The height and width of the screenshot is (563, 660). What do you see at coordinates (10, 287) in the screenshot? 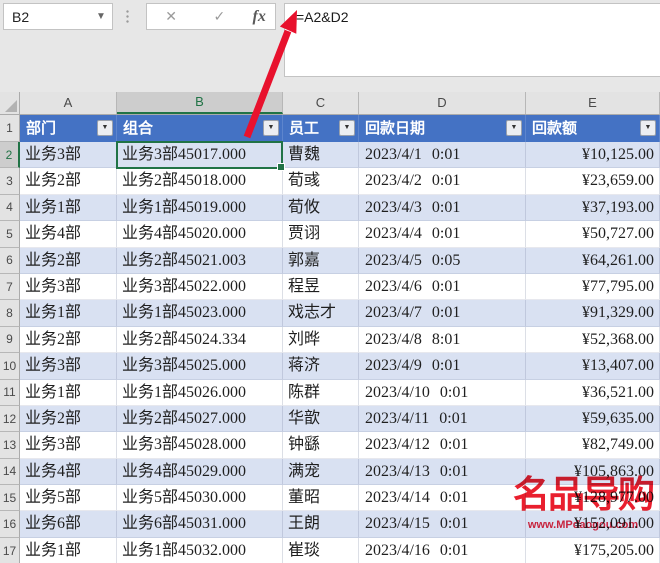
I see `row-header-7: 7` at bounding box center [10, 287].